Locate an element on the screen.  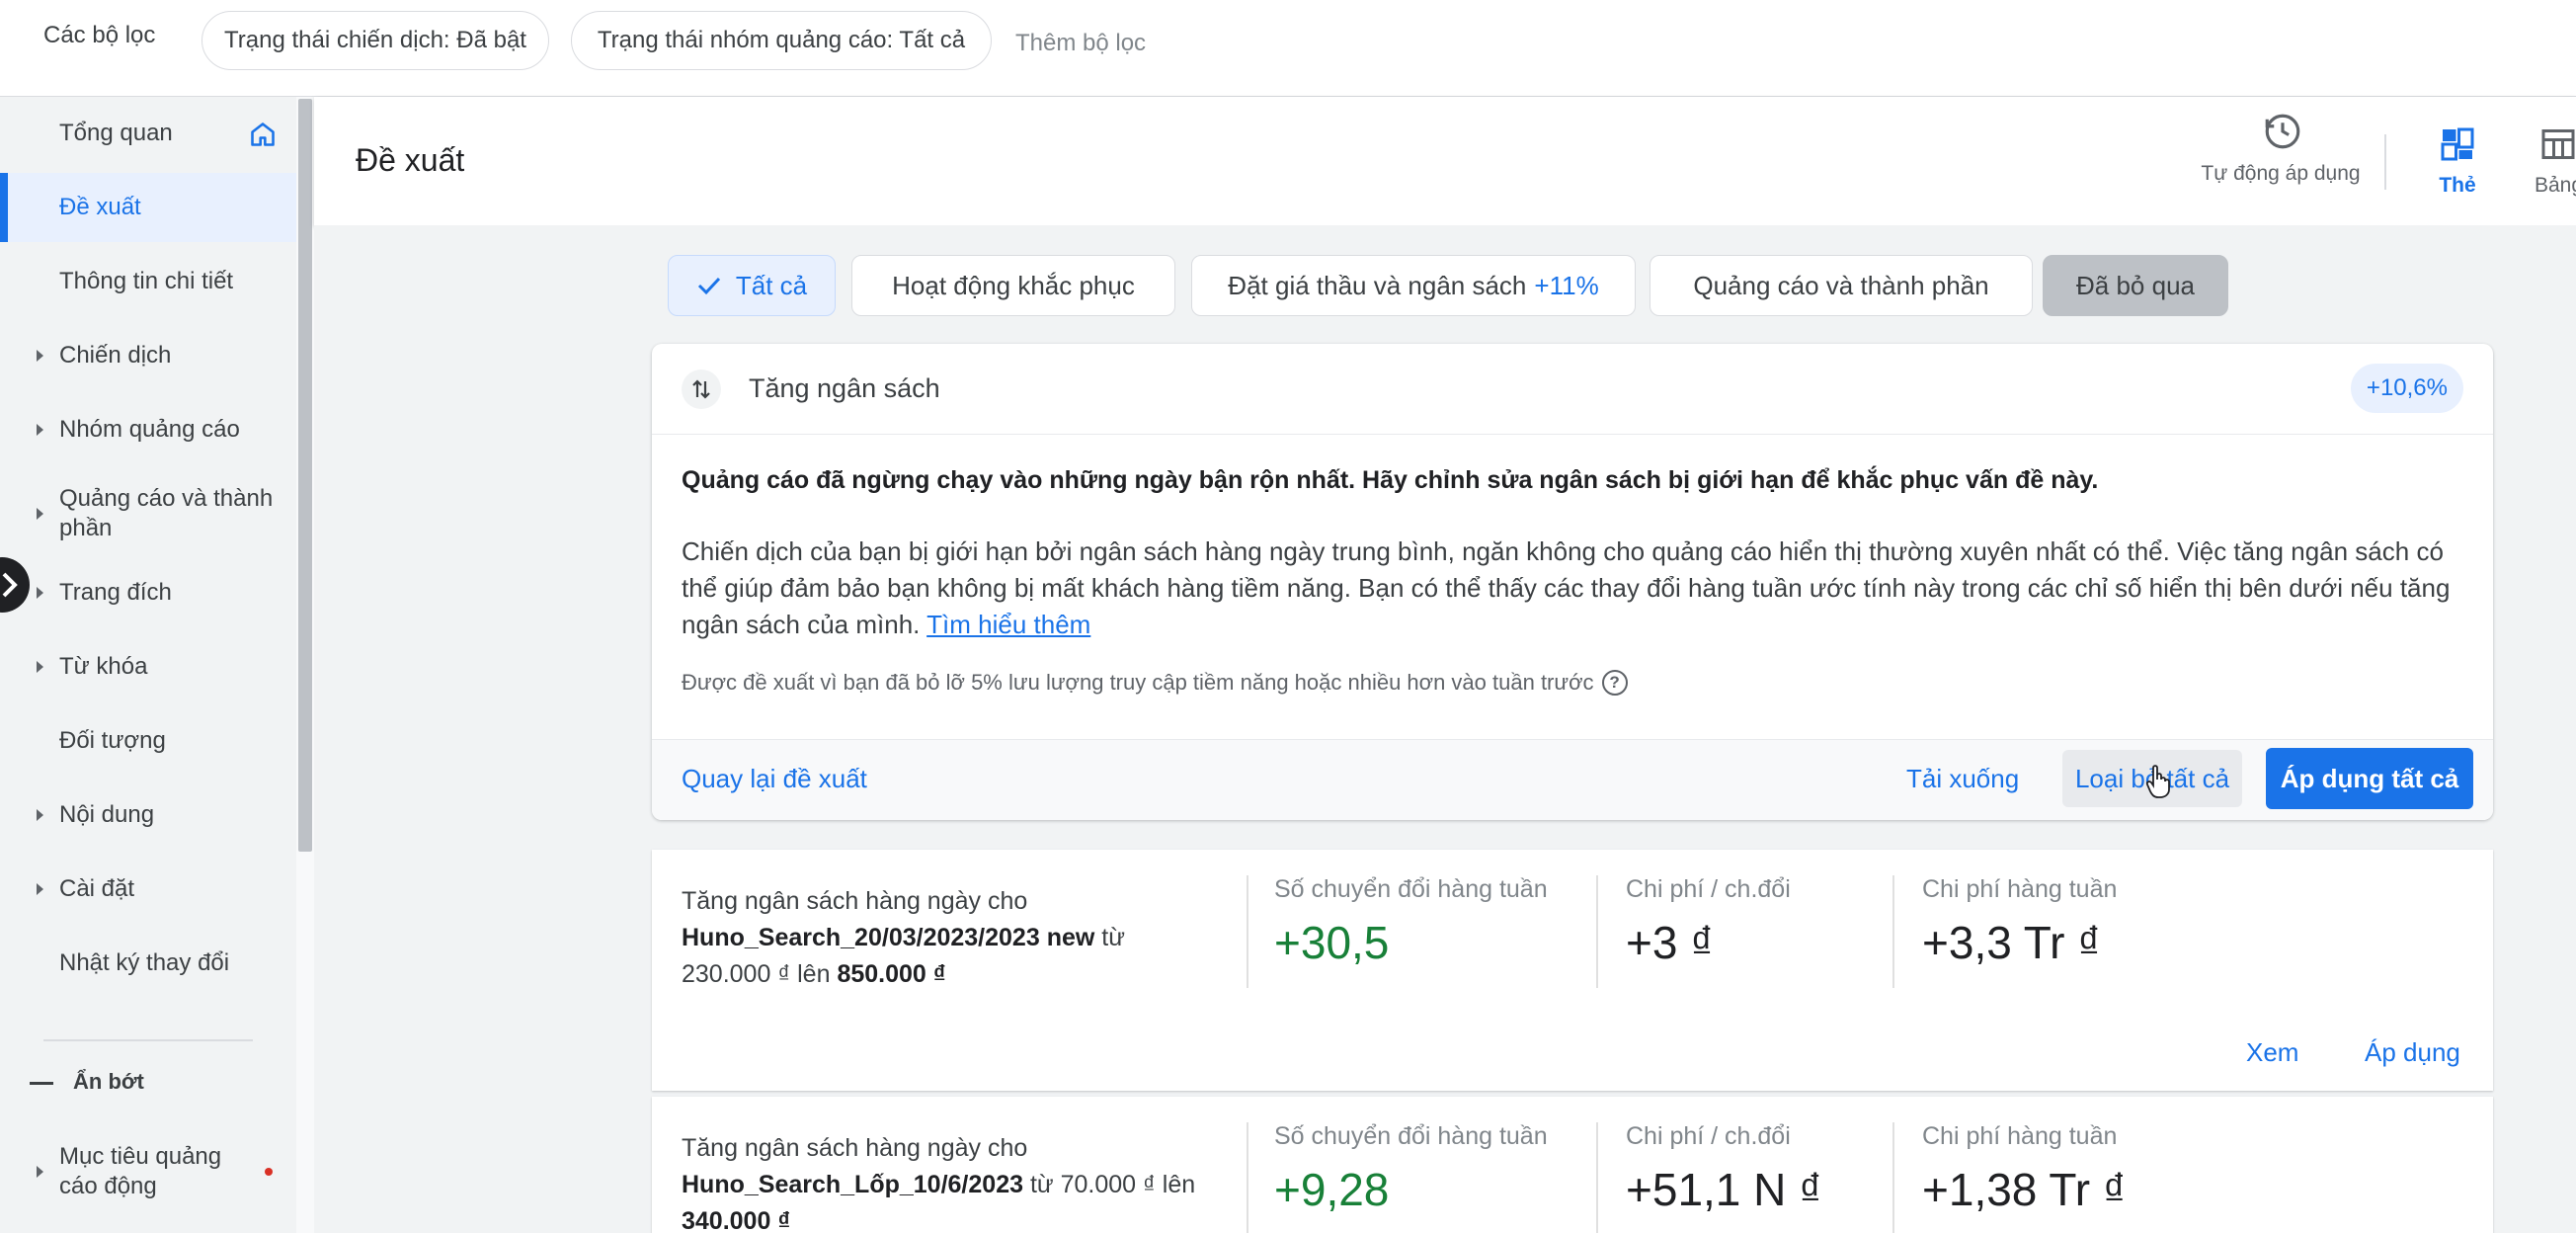
sidebar-item-audiences: Đối tượng is located at coordinates (148, 741).